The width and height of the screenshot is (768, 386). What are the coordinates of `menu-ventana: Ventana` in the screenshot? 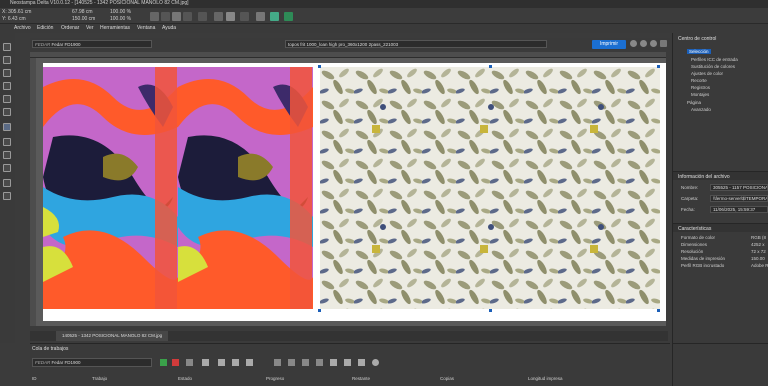 It's located at (146, 28).